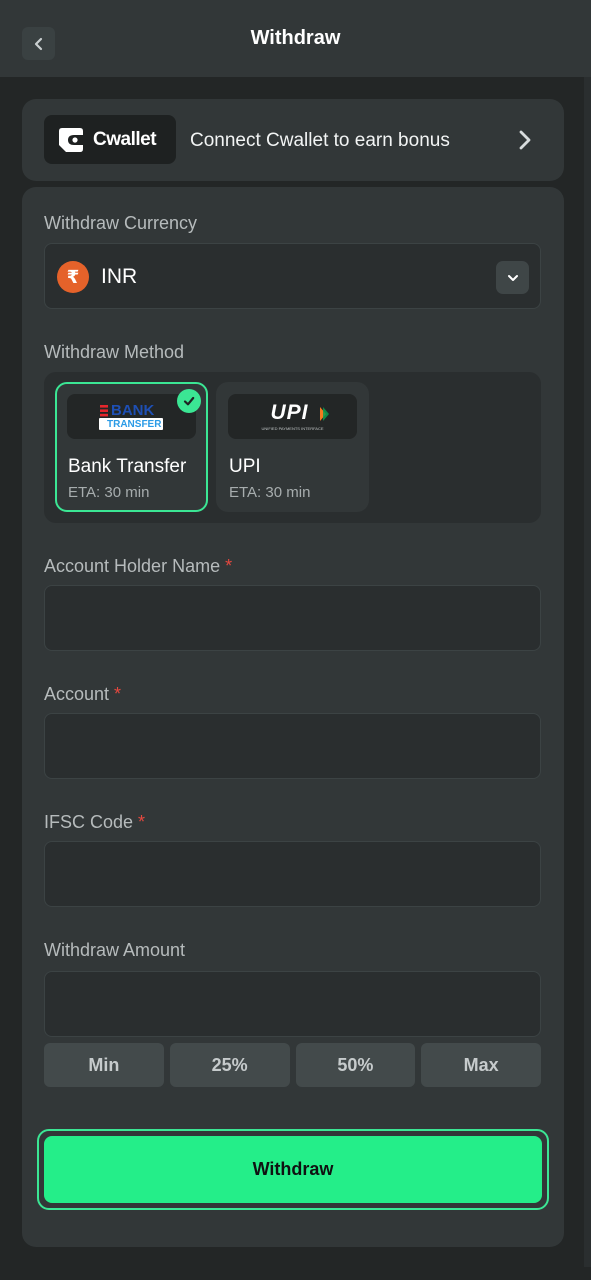 Image resolution: width=591 pixels, height=1280 pixels. I want to click on currency-dropdown-button, so click(512, 277).